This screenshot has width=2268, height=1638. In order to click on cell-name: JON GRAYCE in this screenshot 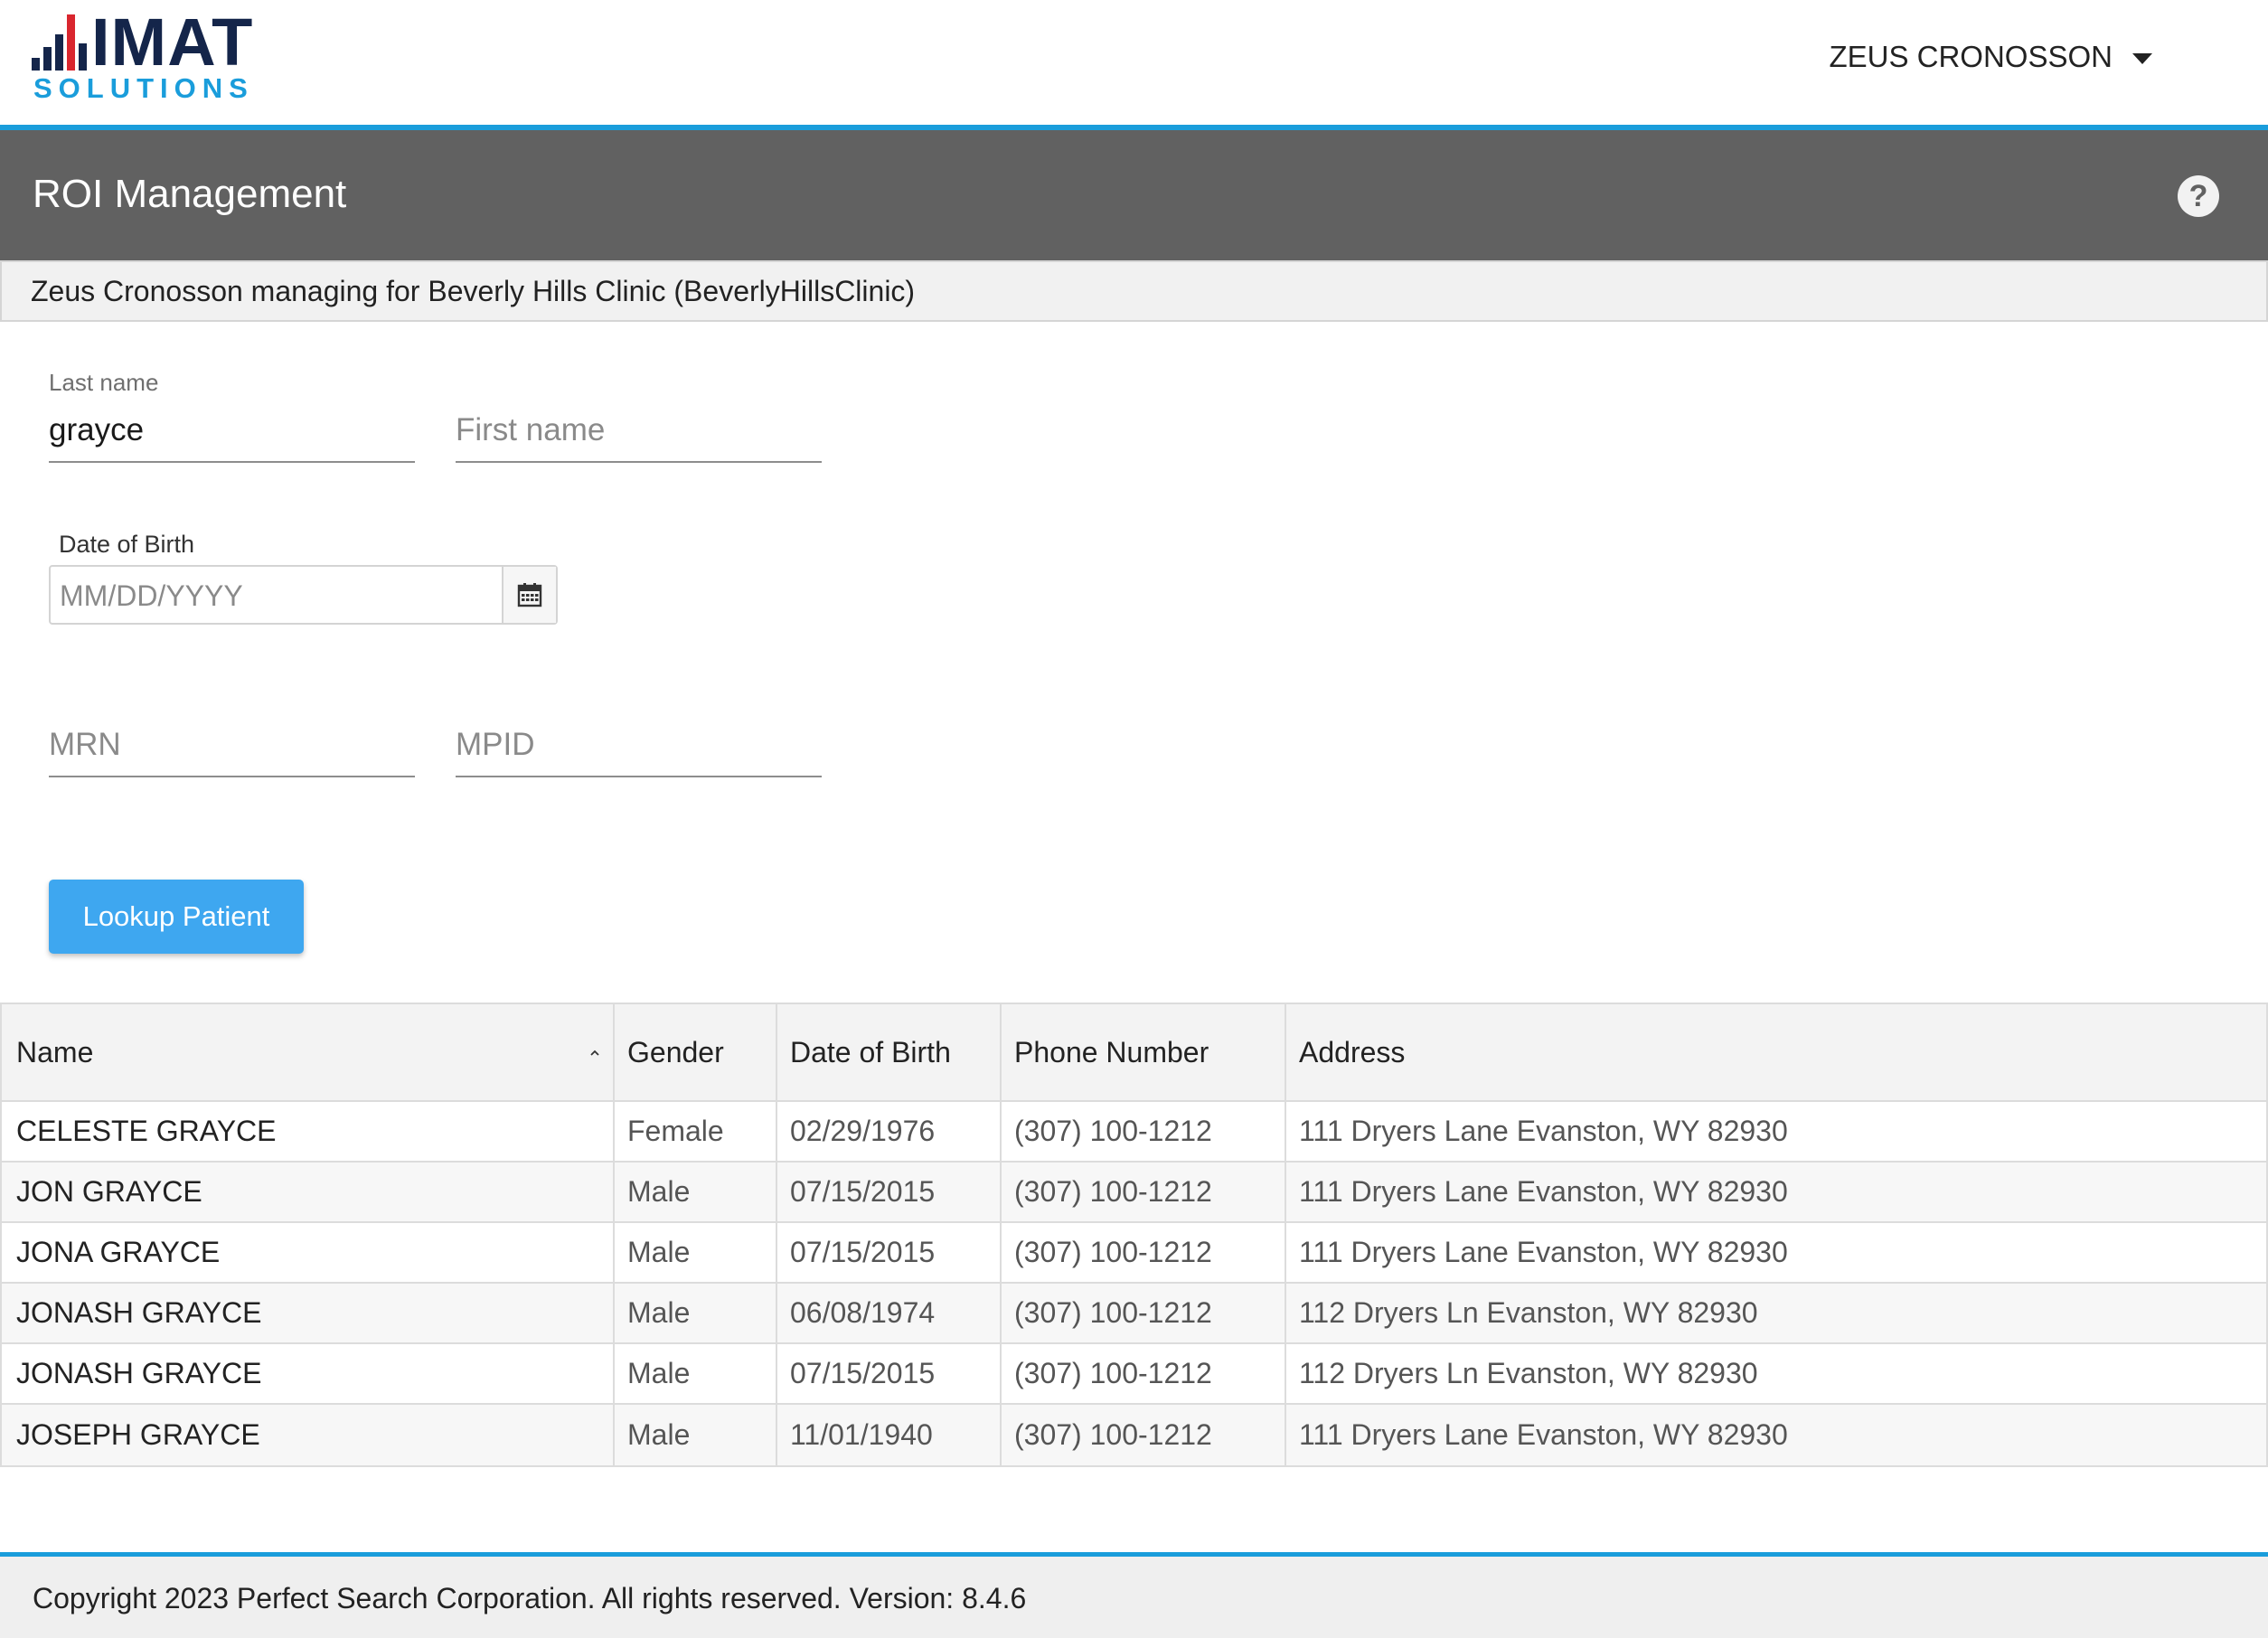, I will do `click(308, 1192)`.